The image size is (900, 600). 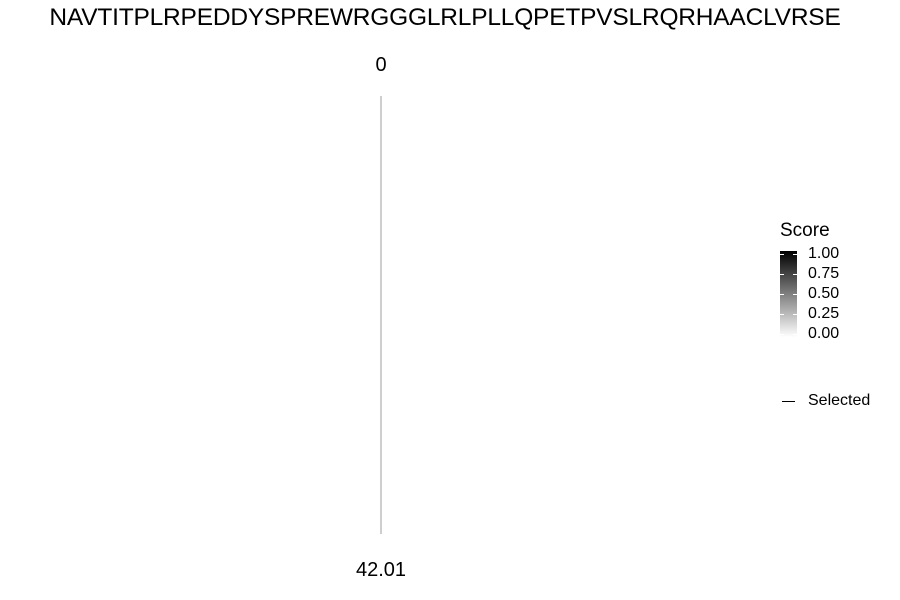 I want to click on score-legend: Score 1.00 0.75 0.50 0.25 0.00, so click(x=809, y=281).